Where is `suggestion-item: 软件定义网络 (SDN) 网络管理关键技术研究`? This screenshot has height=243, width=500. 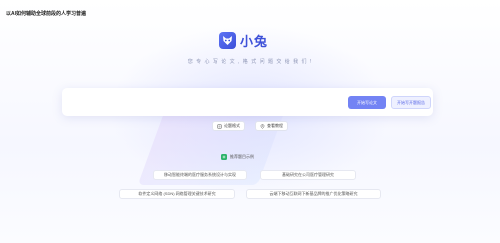 suggestion-item: 软件定义网络 (SDN) 网络管理关键技术研究 is located at coordinates (177, 194).